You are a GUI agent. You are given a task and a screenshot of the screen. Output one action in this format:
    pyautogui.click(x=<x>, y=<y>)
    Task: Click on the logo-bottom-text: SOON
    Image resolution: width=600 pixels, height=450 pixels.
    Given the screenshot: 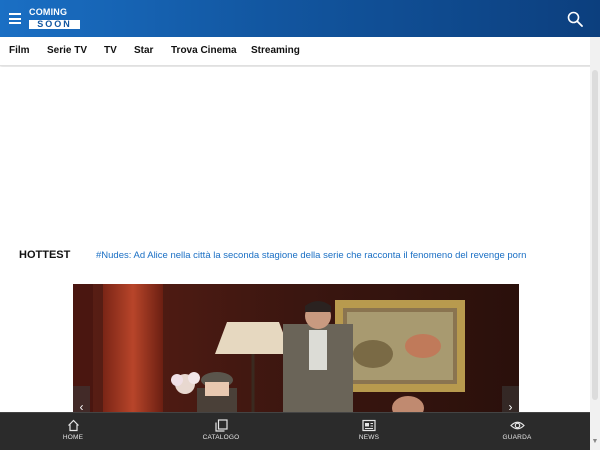 What is the action you would take?
    pyautogui.click(x=54, y=24)
    